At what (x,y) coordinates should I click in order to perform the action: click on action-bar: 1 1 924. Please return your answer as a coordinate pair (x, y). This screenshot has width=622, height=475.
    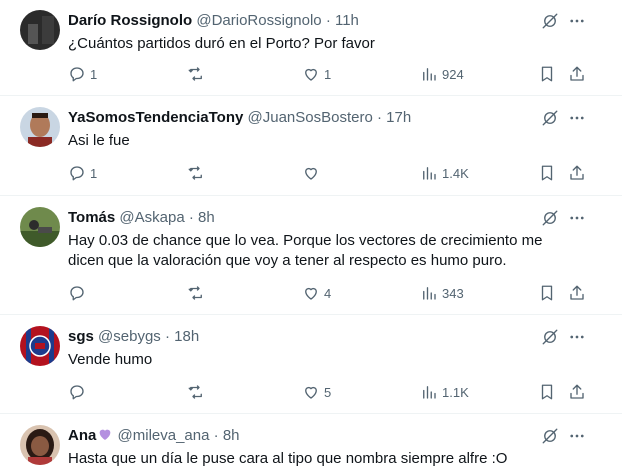
    Looking at the image, I should click on (311, 74).